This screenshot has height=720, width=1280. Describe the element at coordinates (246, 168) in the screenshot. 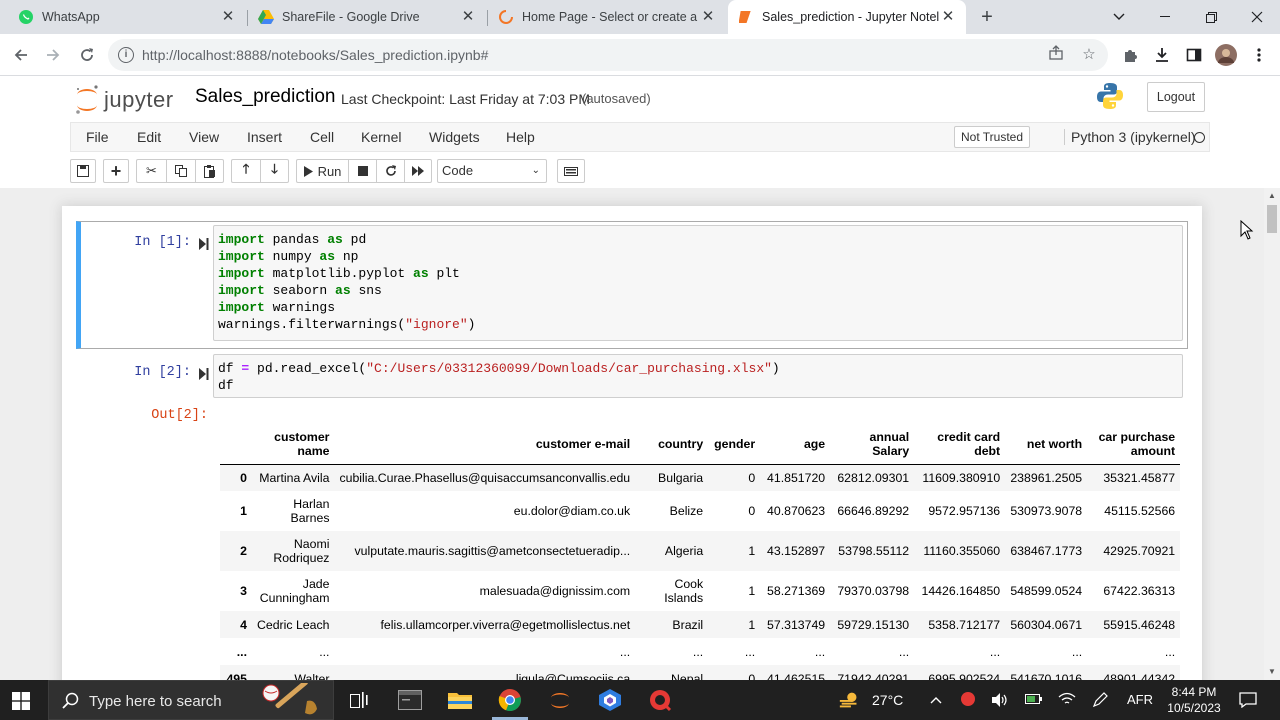

I see `arrow-up-icon: 🡑` at that location.